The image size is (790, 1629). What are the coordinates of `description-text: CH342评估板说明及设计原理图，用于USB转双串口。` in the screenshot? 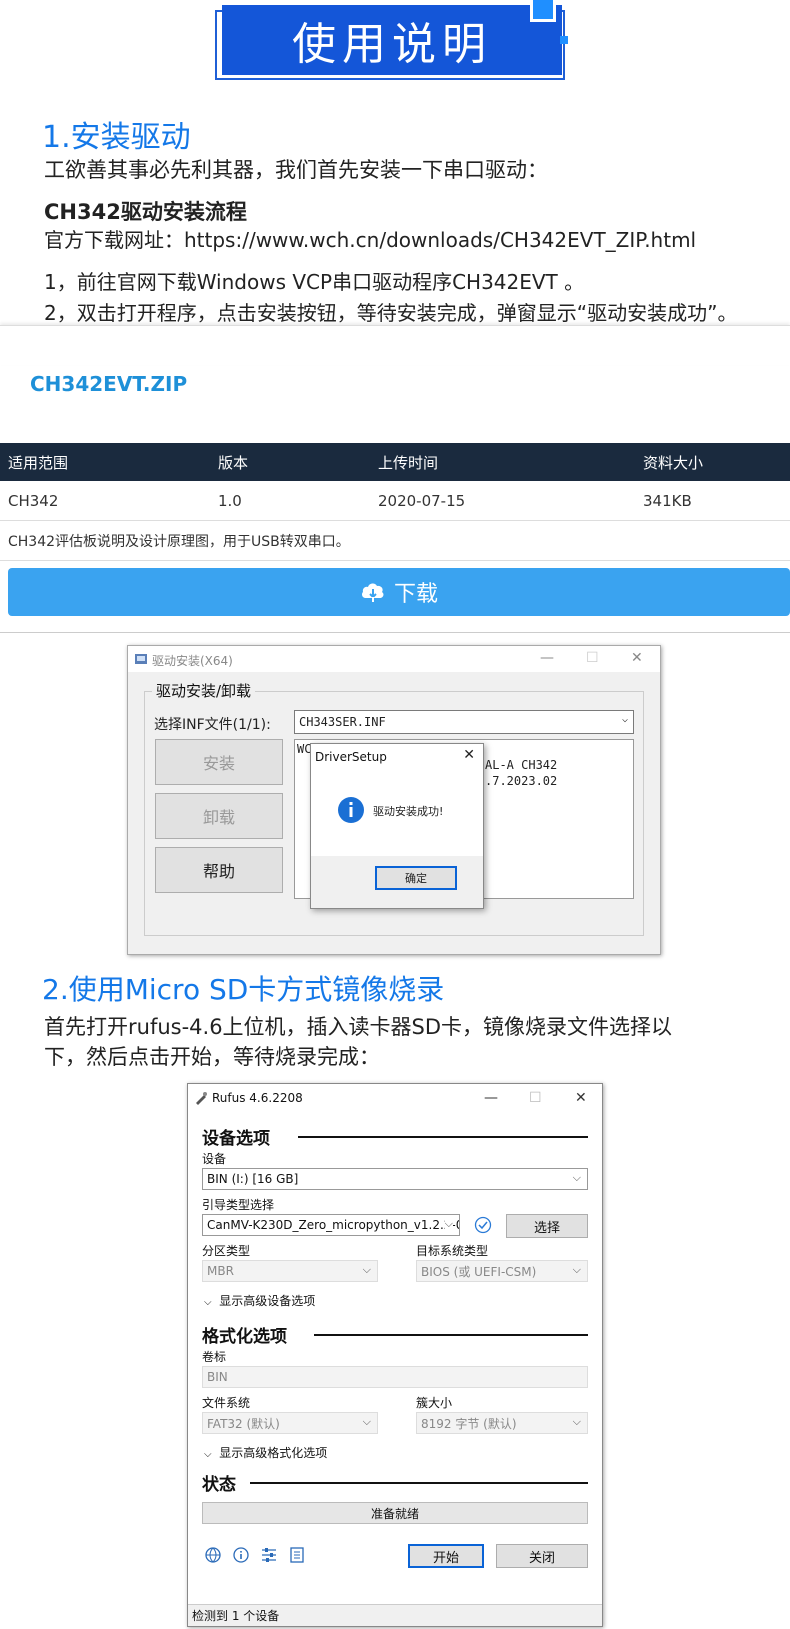 It's located at (179, 541).